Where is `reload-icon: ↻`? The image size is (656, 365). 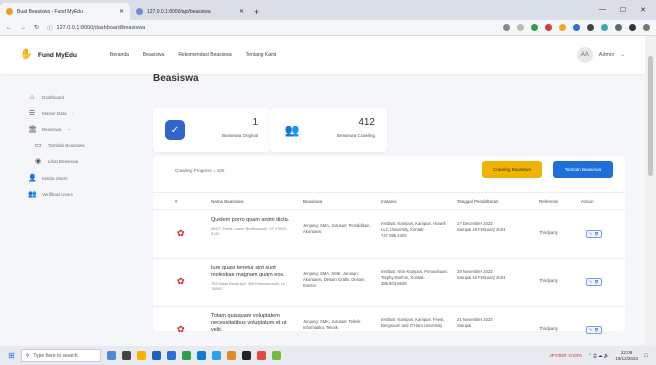
reload-icon: ↻ is located at coordinates (36, 27).